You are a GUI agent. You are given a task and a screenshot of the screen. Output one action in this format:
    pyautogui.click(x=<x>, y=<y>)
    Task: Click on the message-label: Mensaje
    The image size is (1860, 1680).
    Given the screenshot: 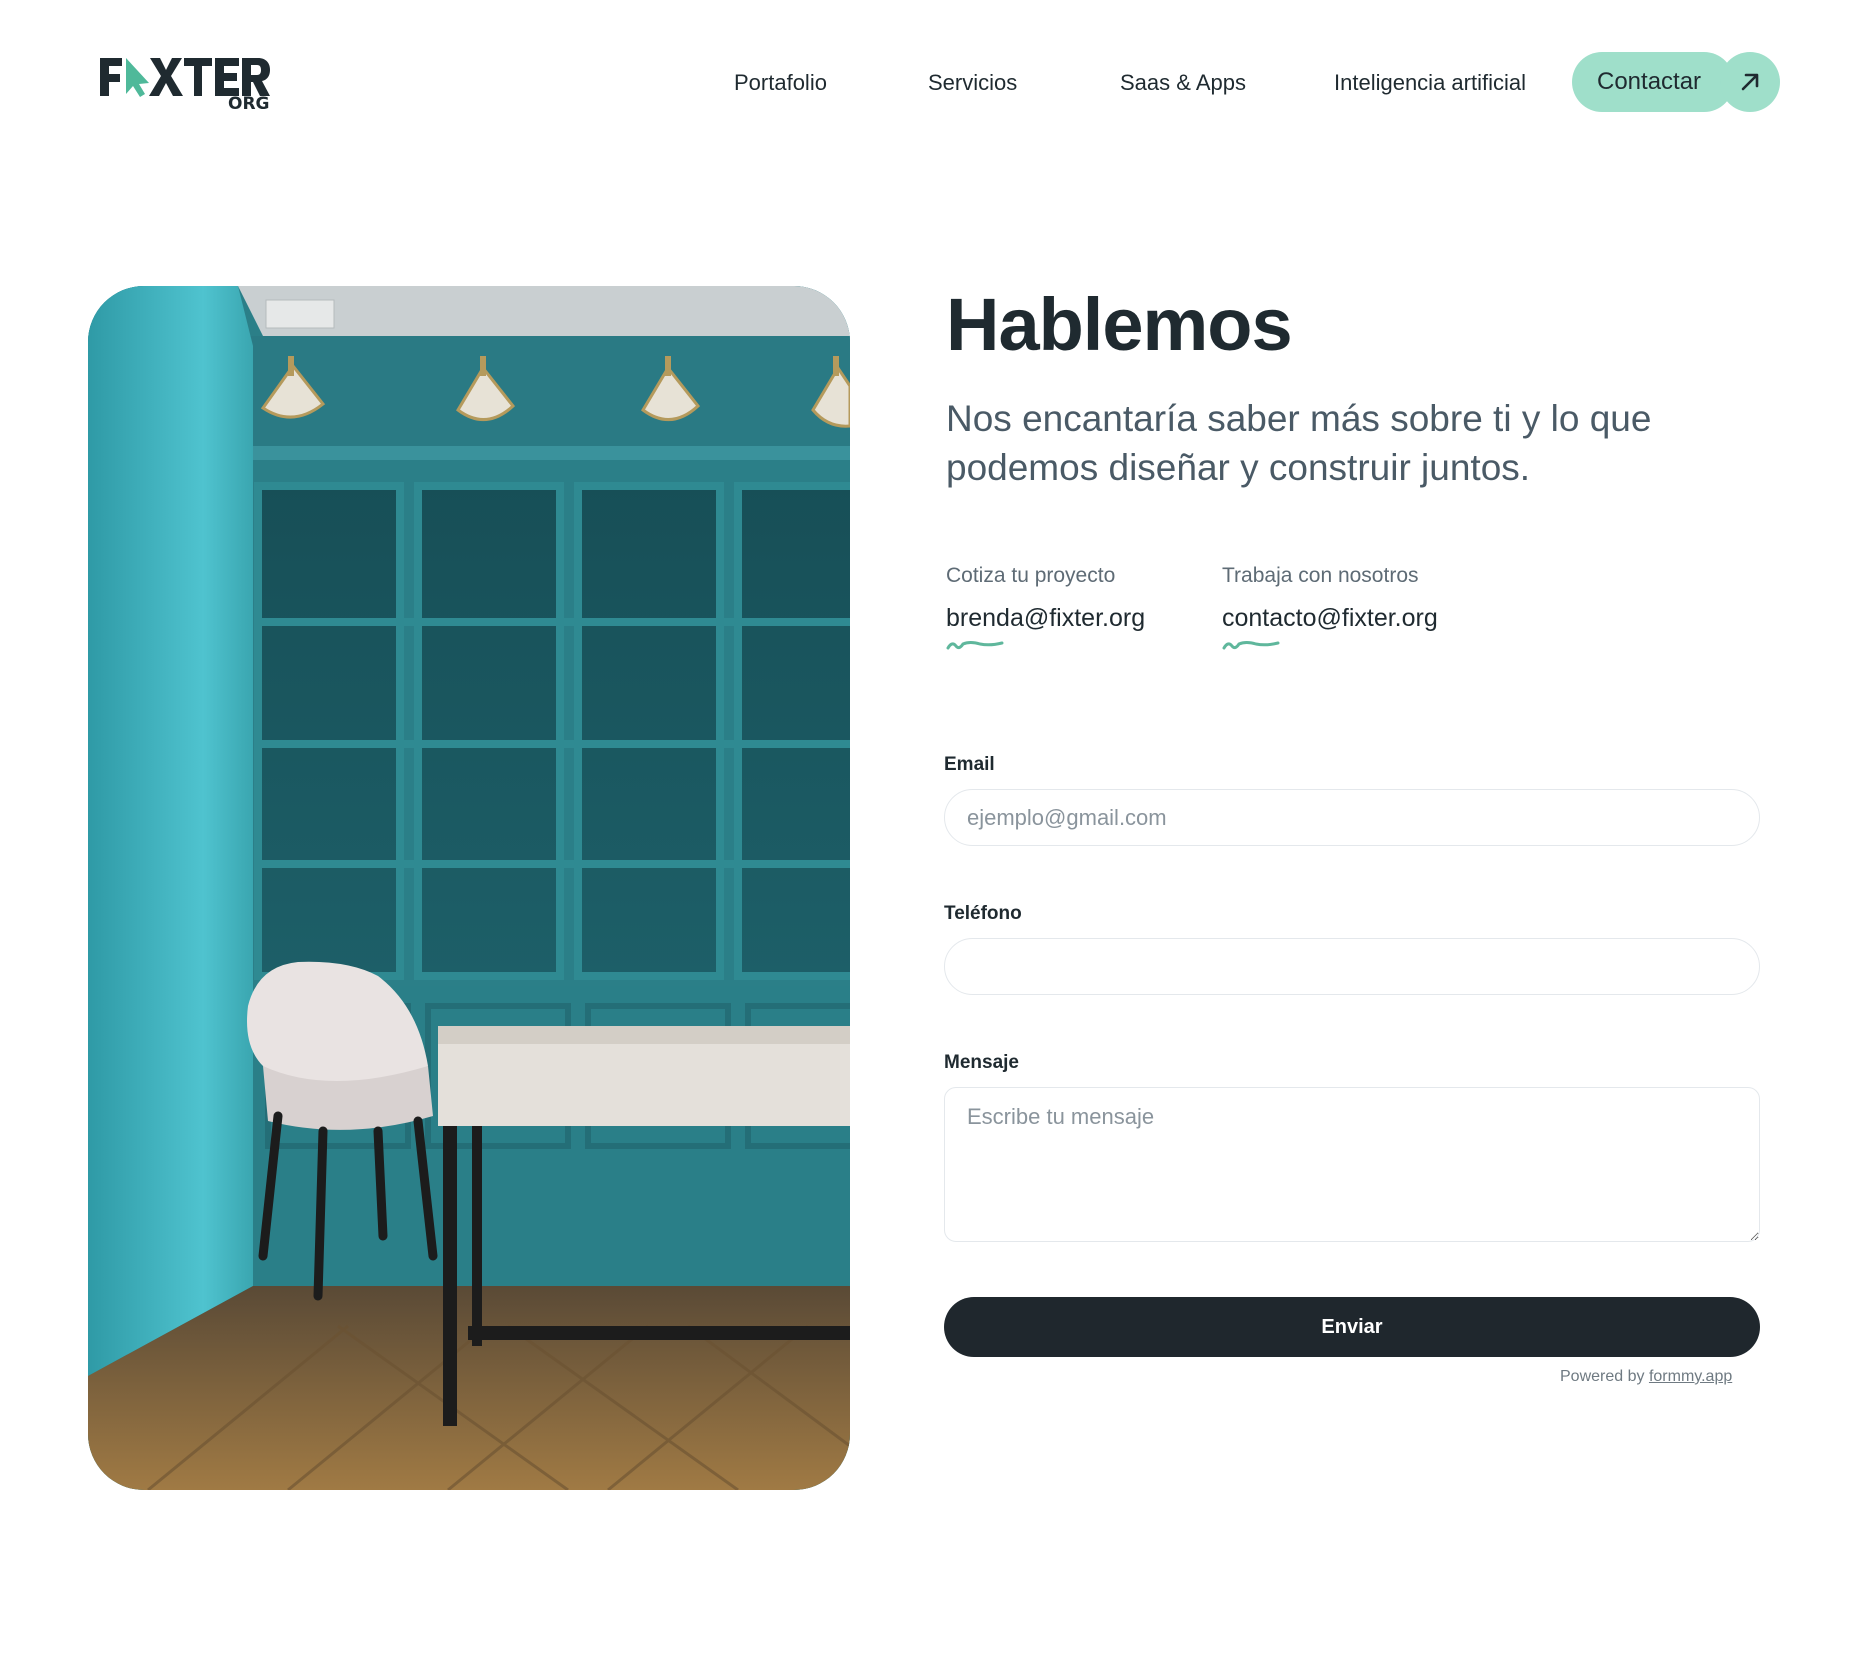 What is the action you would take?
    pyautogui.click(x=981, y=1062)
    